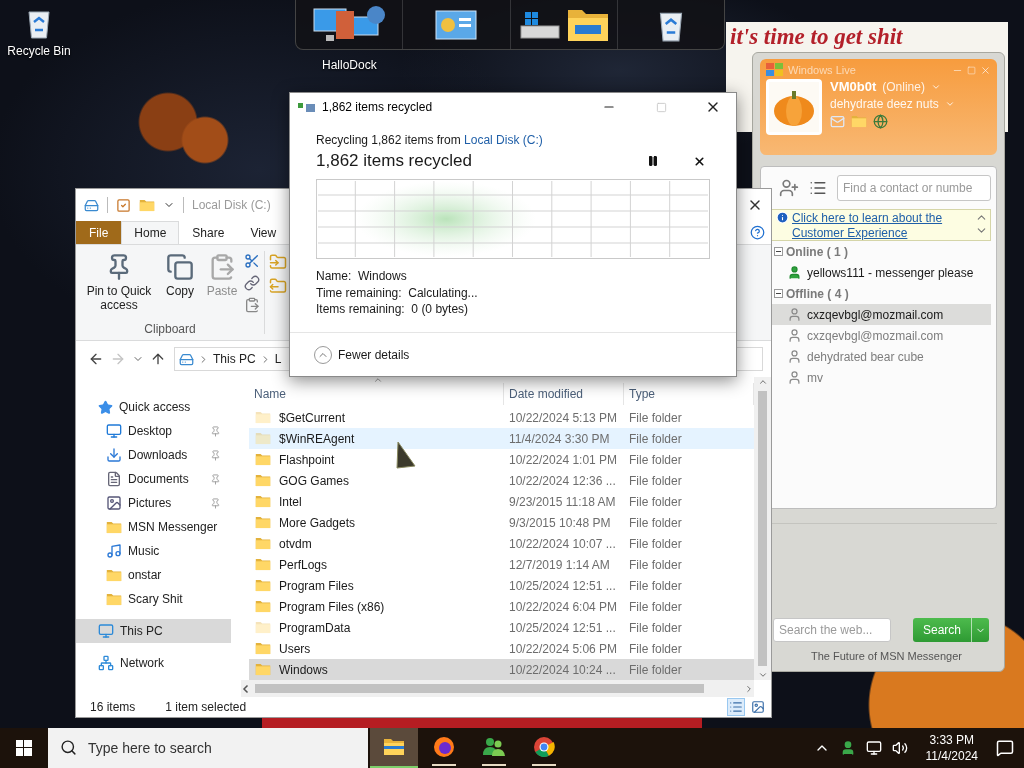 The image size is (1024, 768). Describe the element at coordinates (153, 431) in the screenshot. I see `nav-item: Desktop` at that location.